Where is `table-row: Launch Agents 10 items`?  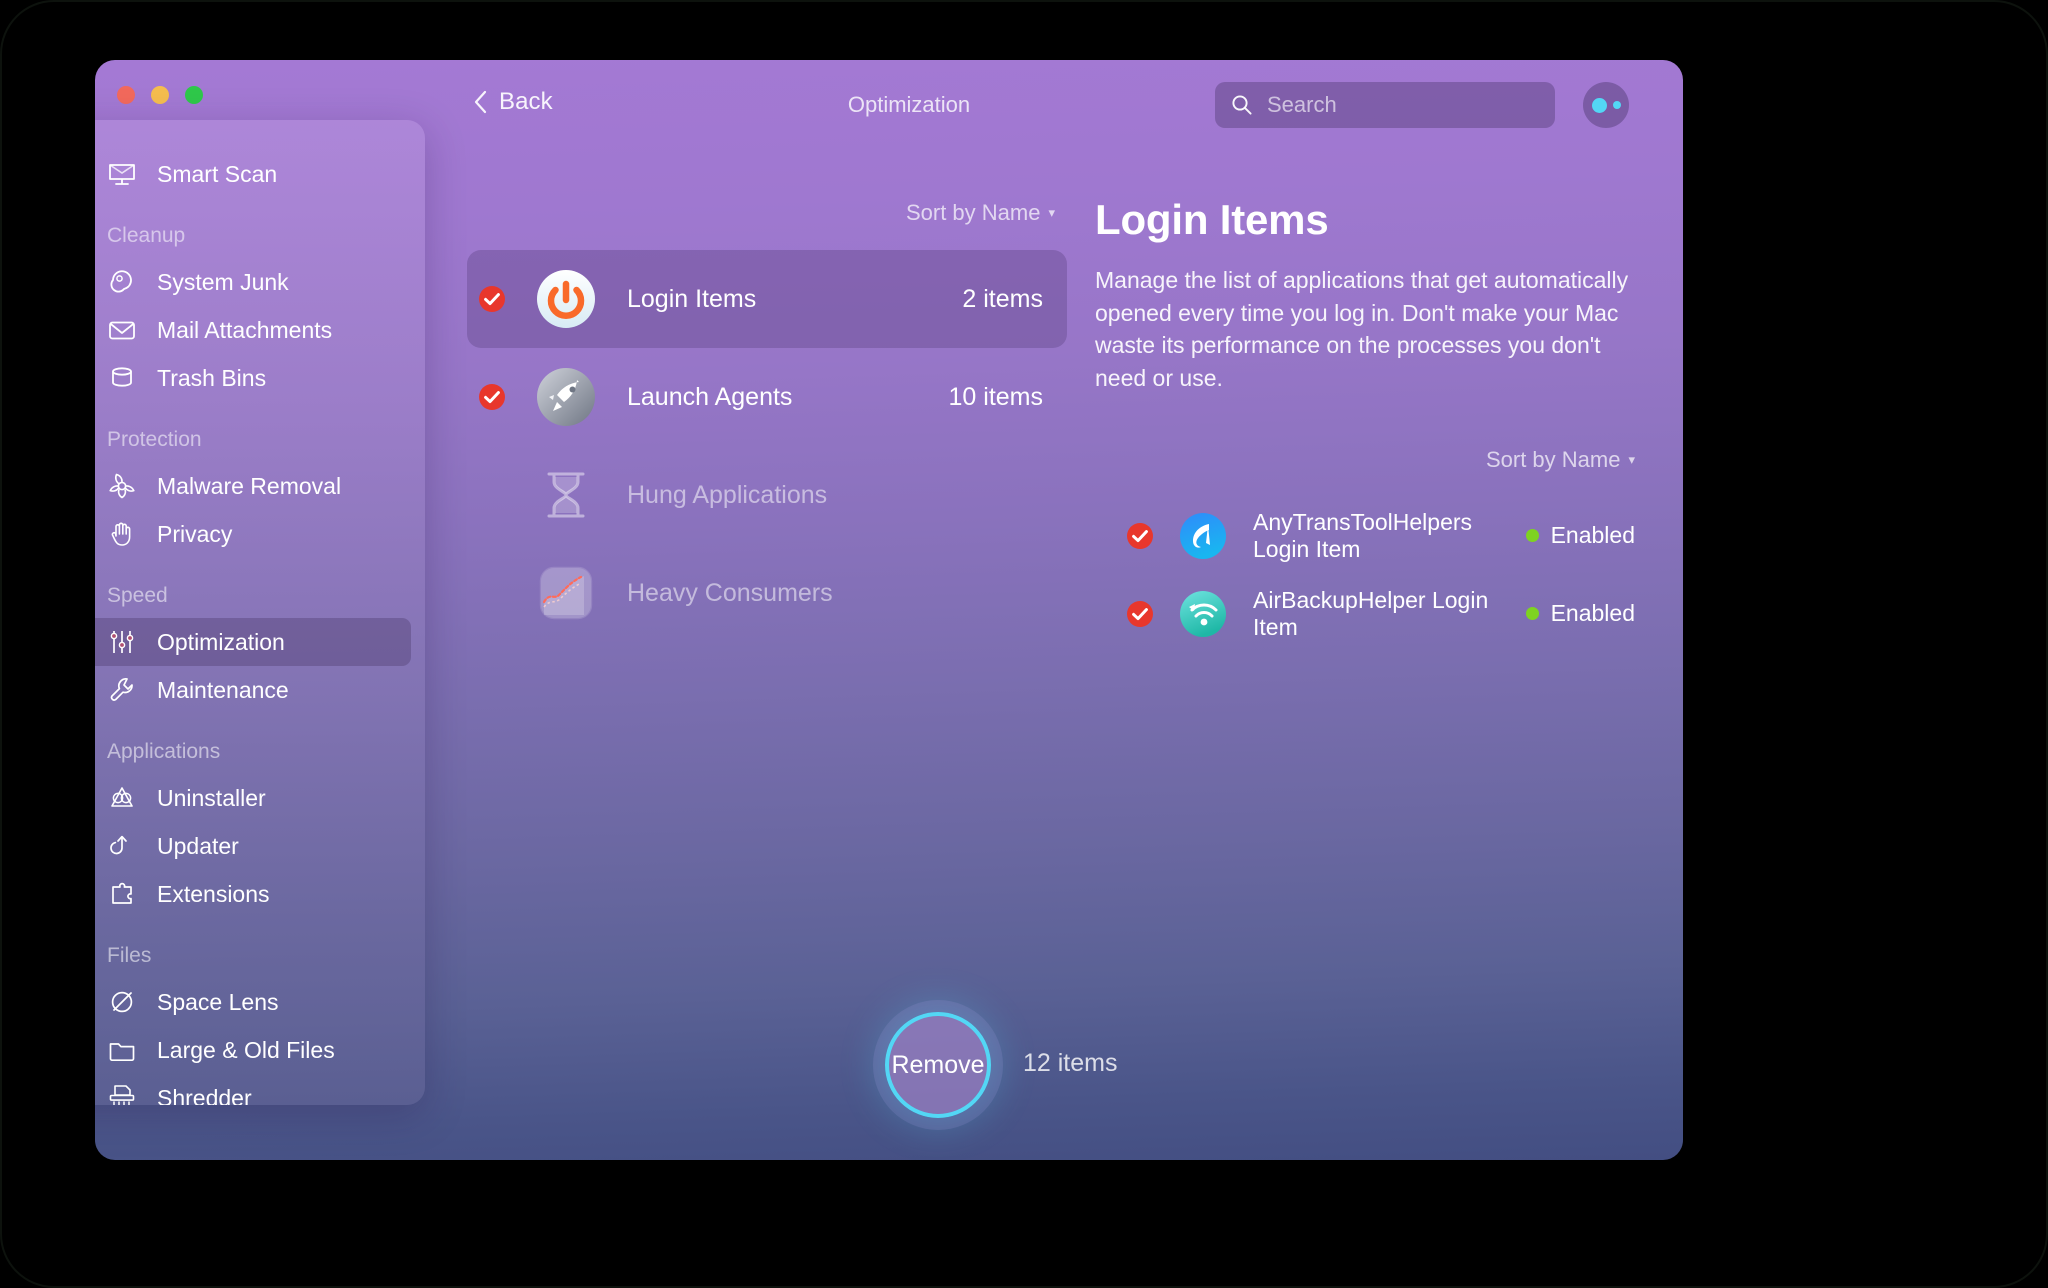
table-row: Launch Agents 10 items is located at coordinates (767, 397).